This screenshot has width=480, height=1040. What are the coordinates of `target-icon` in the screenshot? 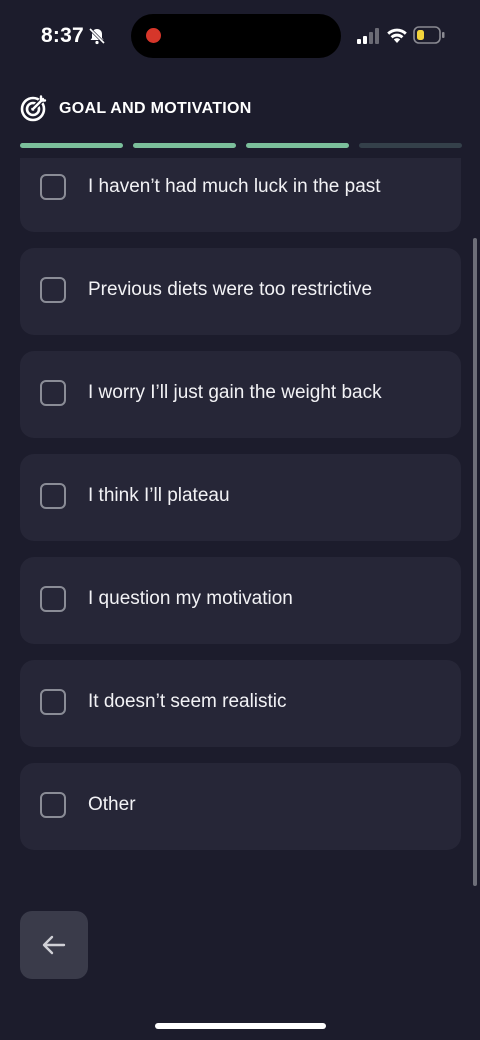 It's located at (33, 108).